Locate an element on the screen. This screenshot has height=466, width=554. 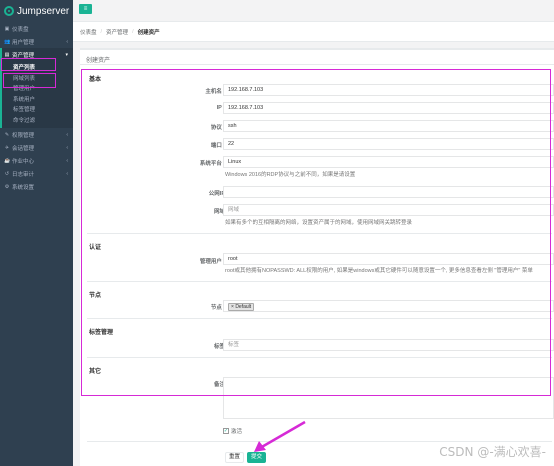
brand-name: Jumpserver is located at coordinates (43, 11).